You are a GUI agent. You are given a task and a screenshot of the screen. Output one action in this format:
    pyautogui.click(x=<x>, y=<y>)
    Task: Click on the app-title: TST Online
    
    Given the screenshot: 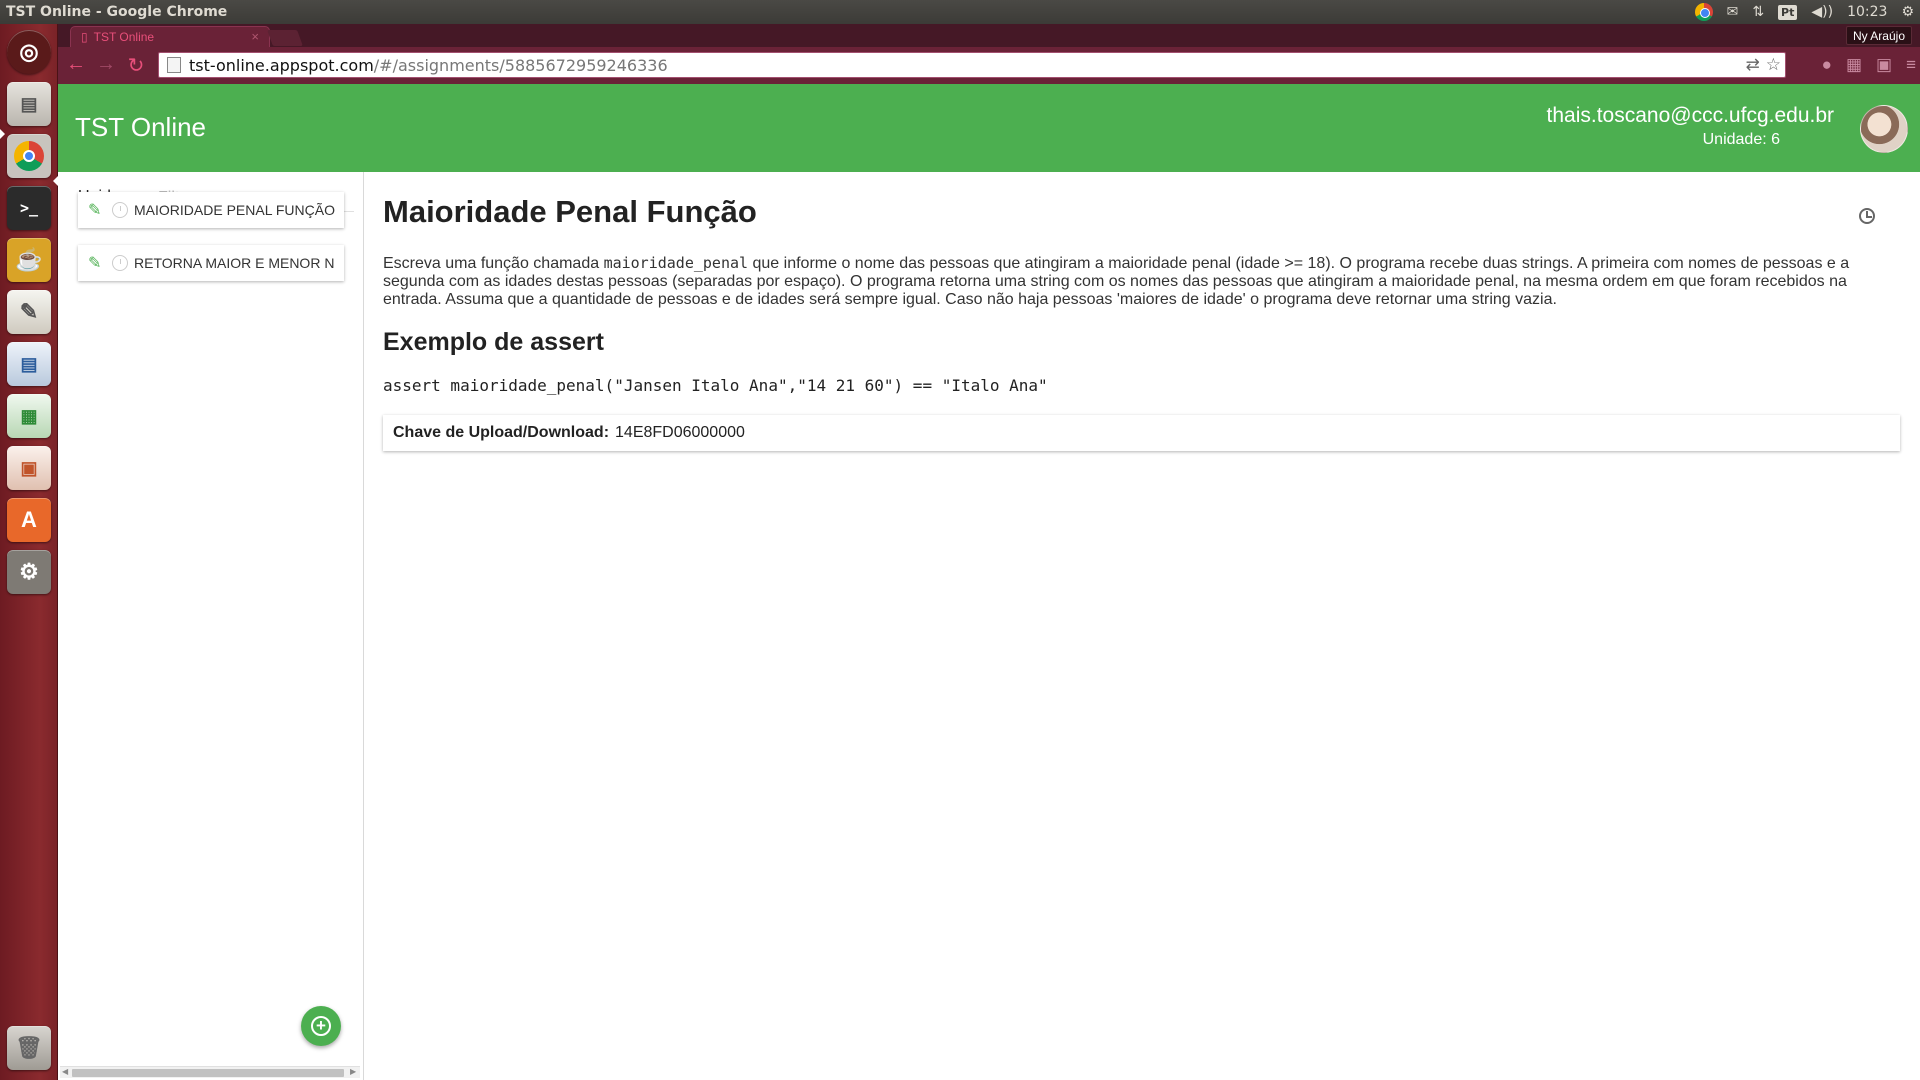 What is the action you would take?
    pyautogui.click(x=140, y=127)
    